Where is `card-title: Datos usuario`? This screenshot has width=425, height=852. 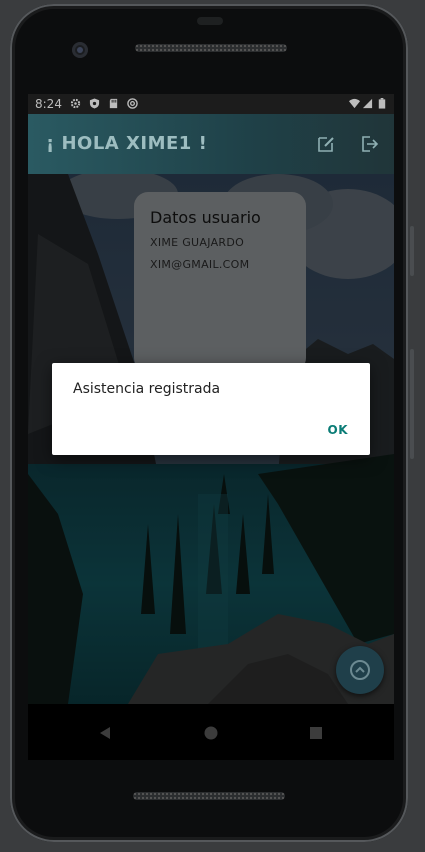 card-title: Datos usuario is located at coordinates (205, 217).